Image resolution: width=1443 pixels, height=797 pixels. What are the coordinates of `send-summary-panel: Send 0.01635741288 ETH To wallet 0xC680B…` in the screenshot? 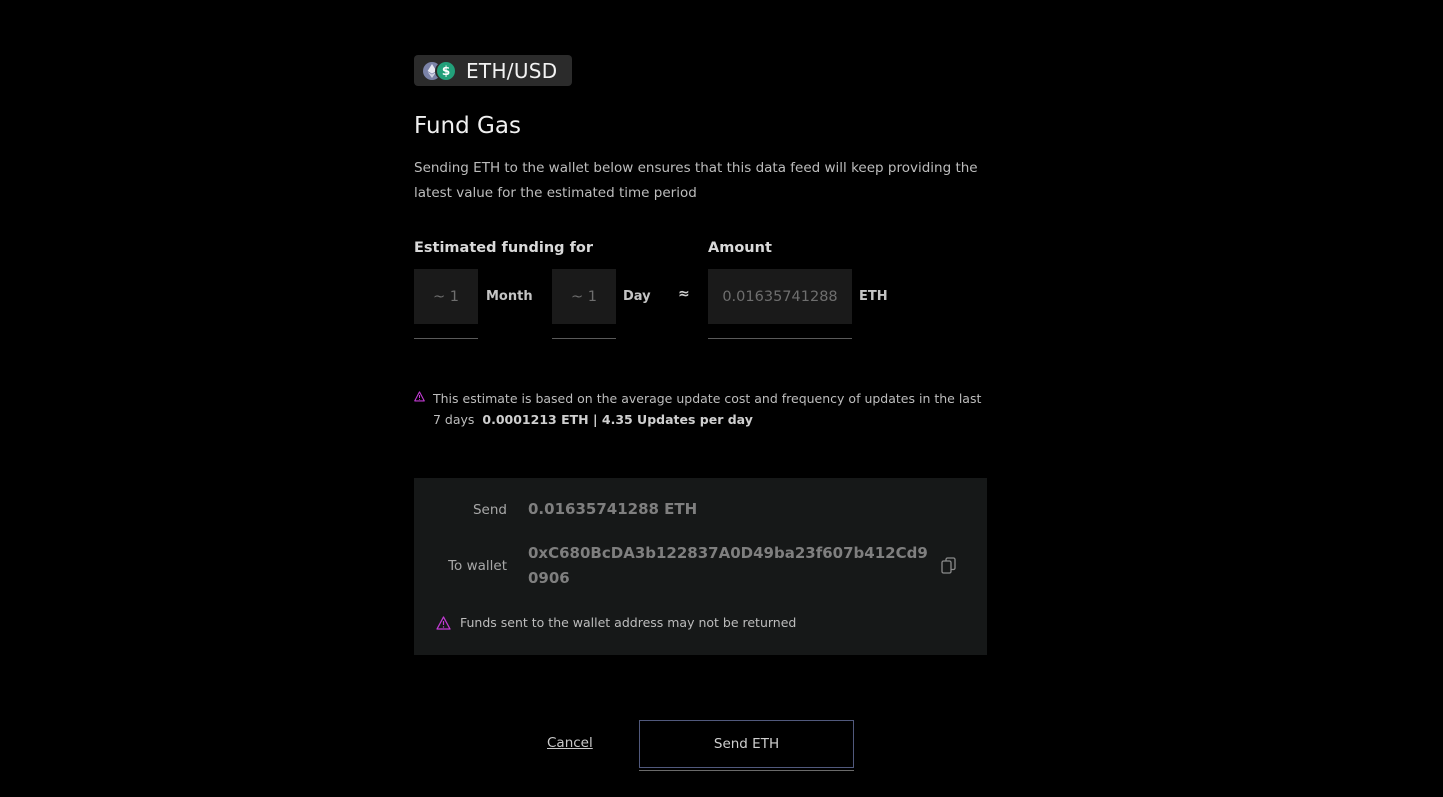 It's located at (700, 566).